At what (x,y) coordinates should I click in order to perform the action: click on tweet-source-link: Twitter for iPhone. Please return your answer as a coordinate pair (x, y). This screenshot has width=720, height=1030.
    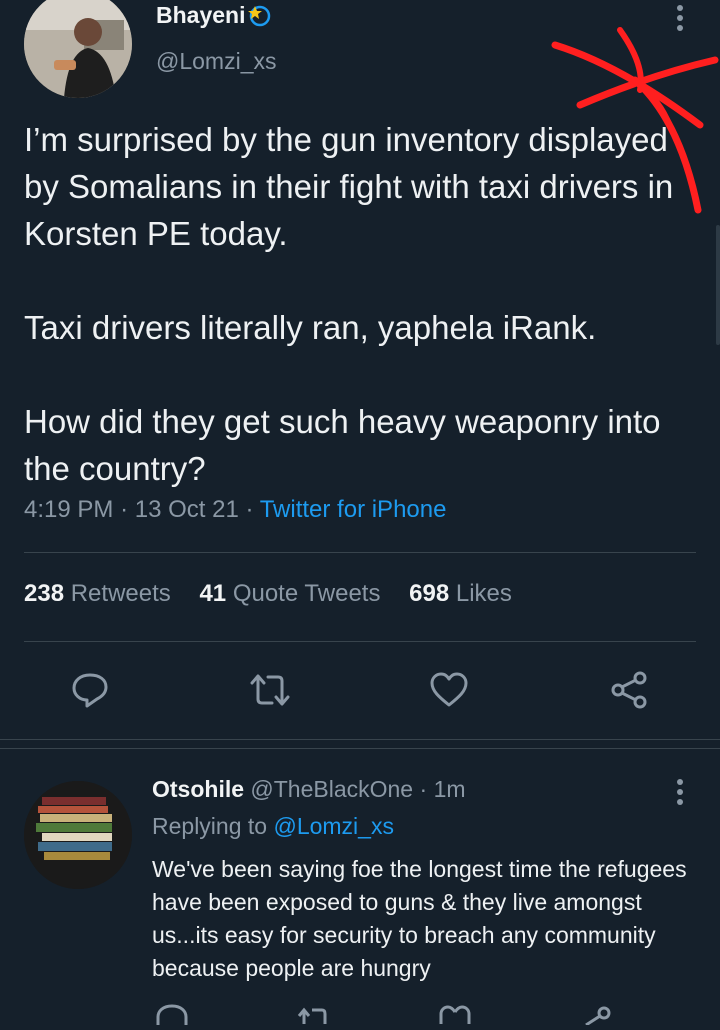
    Looking at the image, I should click on (353, 509).